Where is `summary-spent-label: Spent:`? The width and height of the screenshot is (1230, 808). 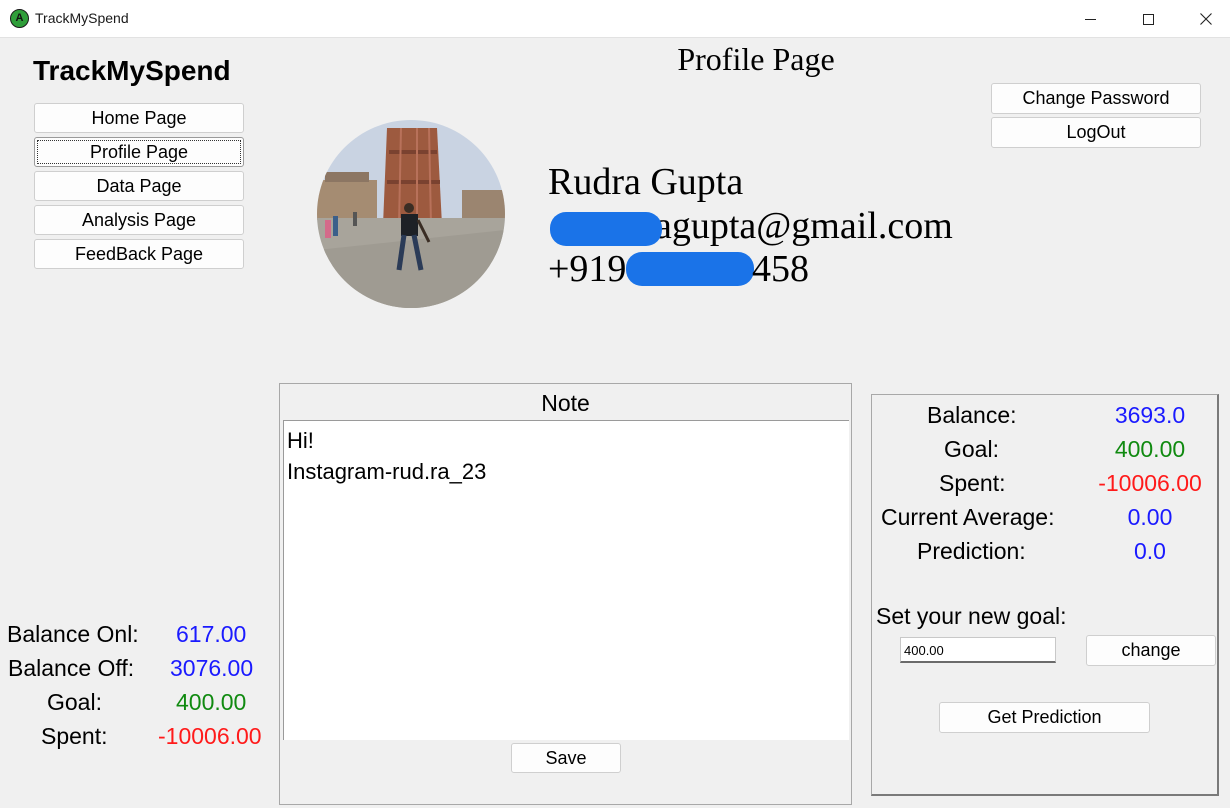
summary-spent-label: Spent: is located at coordinates (972, 483).